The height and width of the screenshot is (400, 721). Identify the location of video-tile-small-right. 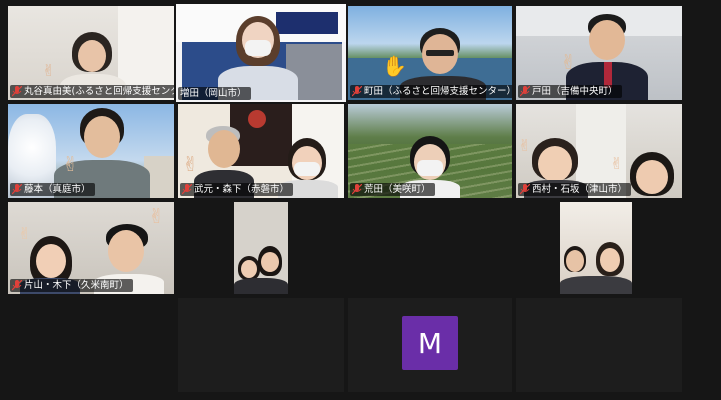
(596, 248).